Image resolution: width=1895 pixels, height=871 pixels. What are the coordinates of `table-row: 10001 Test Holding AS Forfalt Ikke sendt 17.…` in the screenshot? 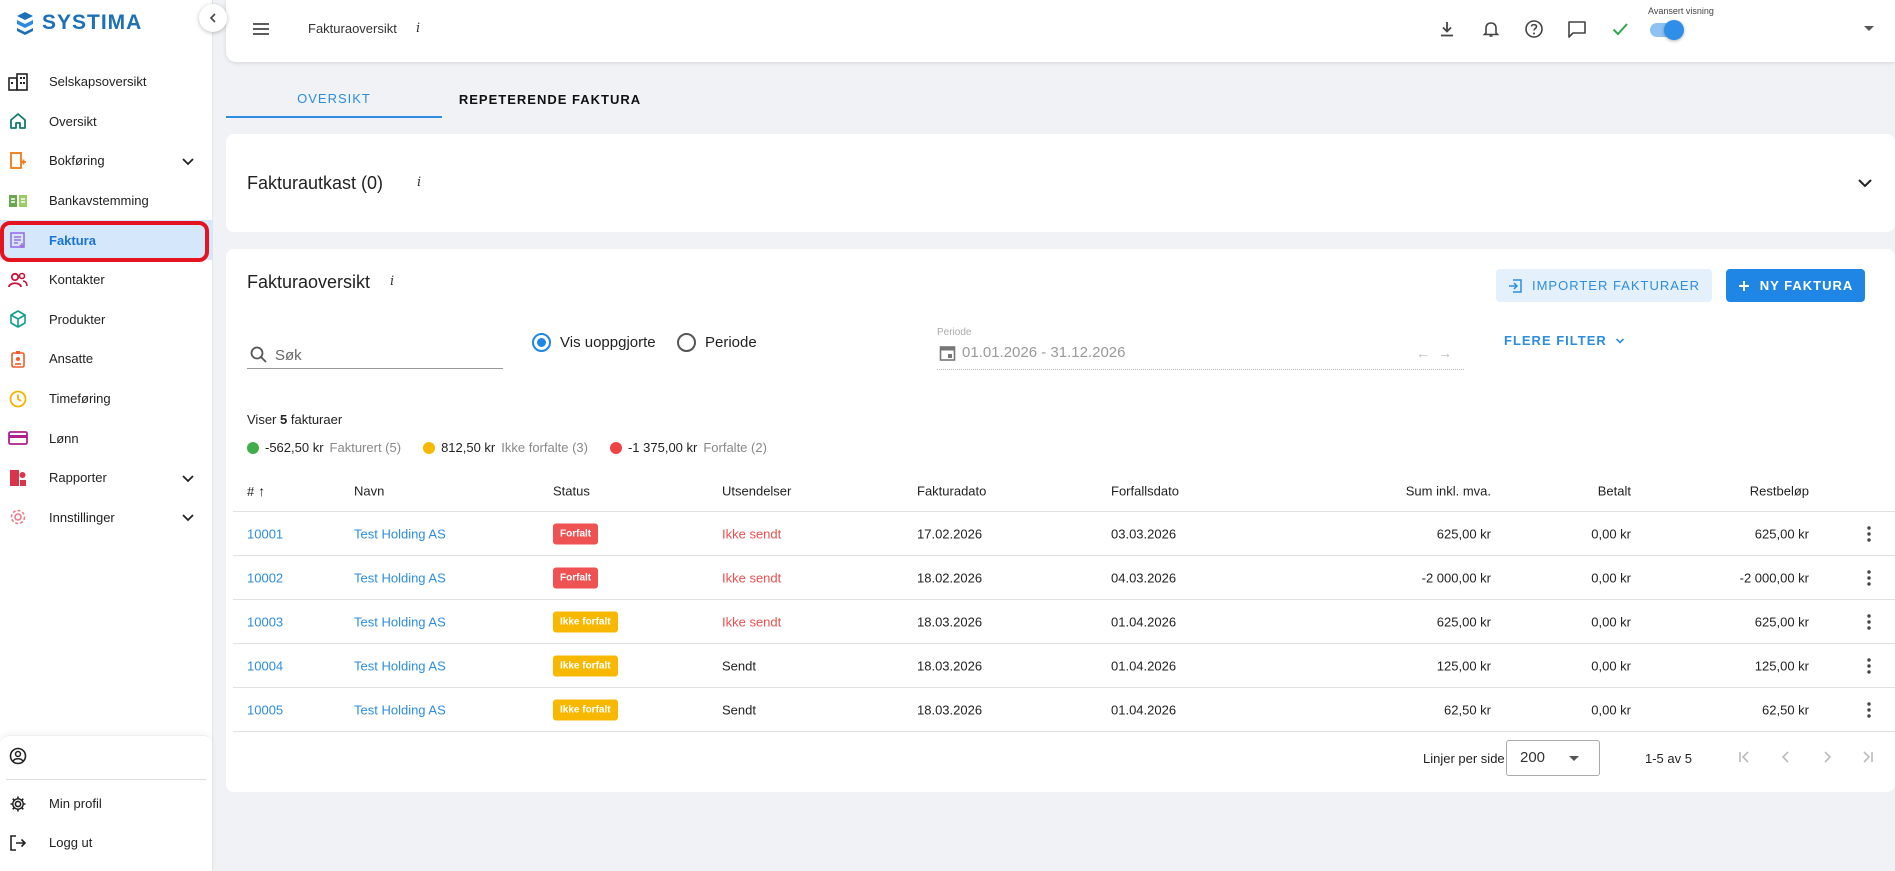 It's located at (1064, 534).